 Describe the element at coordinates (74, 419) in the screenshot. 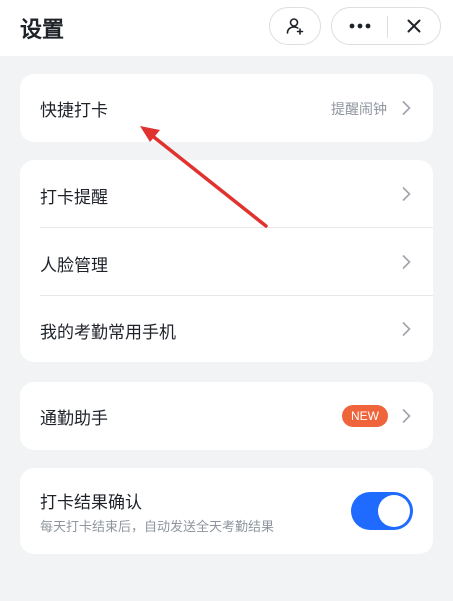

I see `commute-assistant-label: 通勤助手` at that location.